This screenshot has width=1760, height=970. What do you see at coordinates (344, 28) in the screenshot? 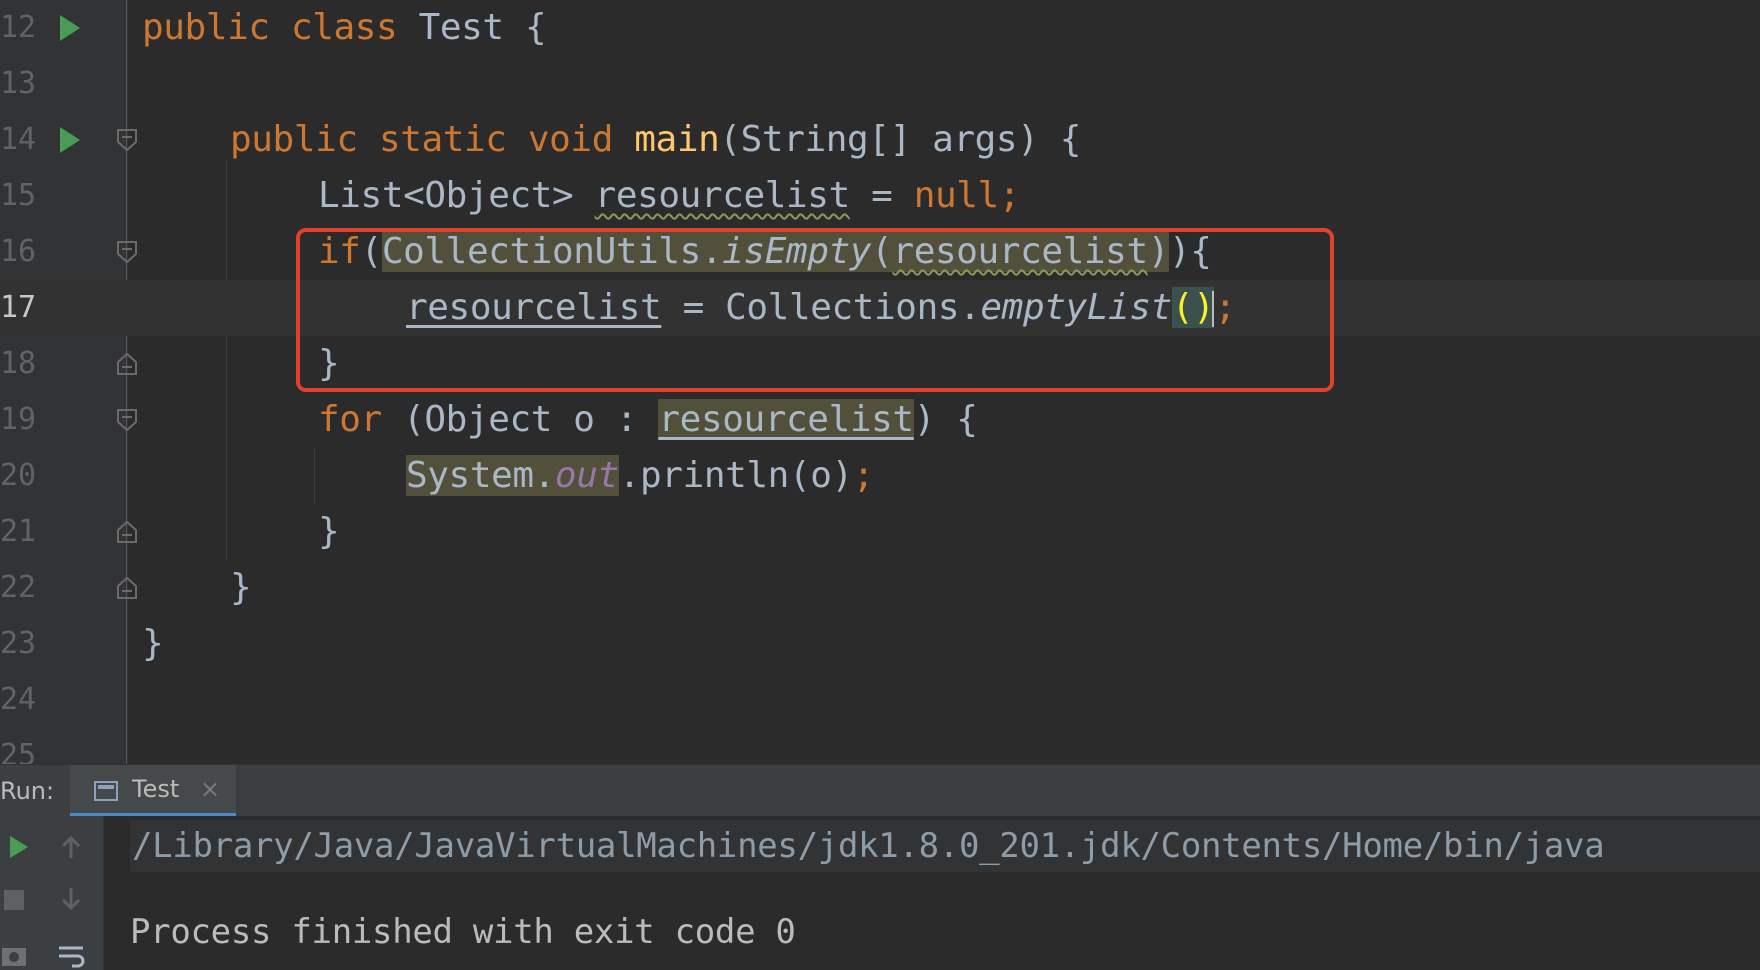
I see `line-code: public class Test {` at bounding box center [344, 28].